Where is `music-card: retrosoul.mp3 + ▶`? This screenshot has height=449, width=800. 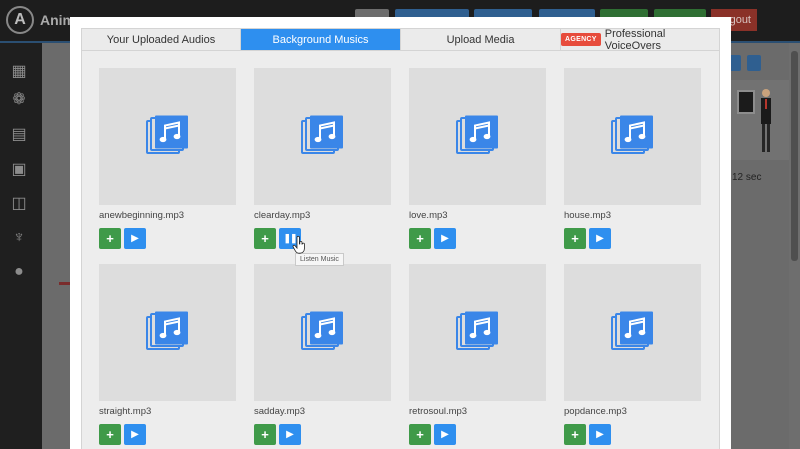
music-card: retrosoul.mp3 + ▶ is located at coordinates (477, 354).